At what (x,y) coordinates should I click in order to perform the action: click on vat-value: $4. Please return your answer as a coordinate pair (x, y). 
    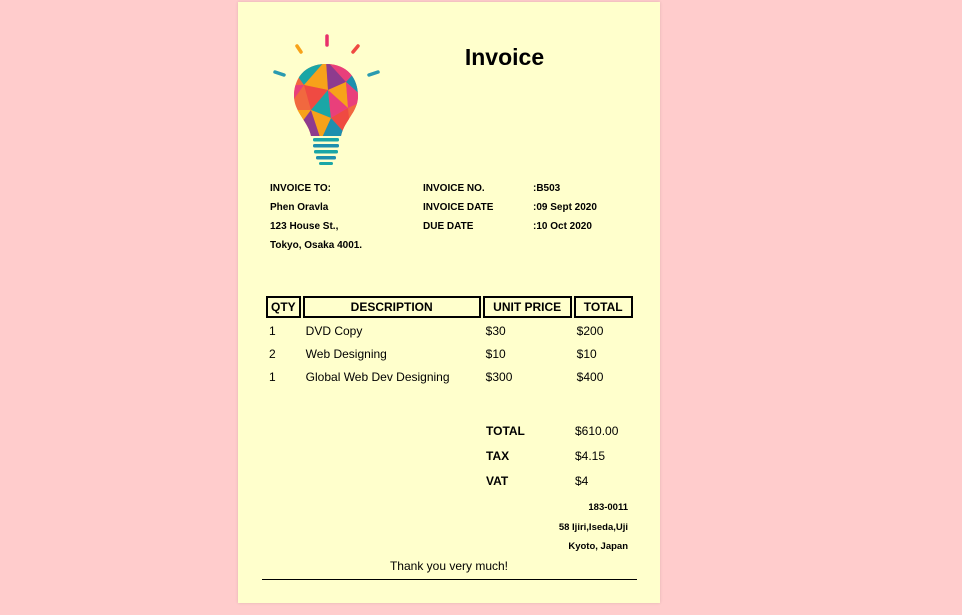
    Looking at the image, I should click on (582, 481).